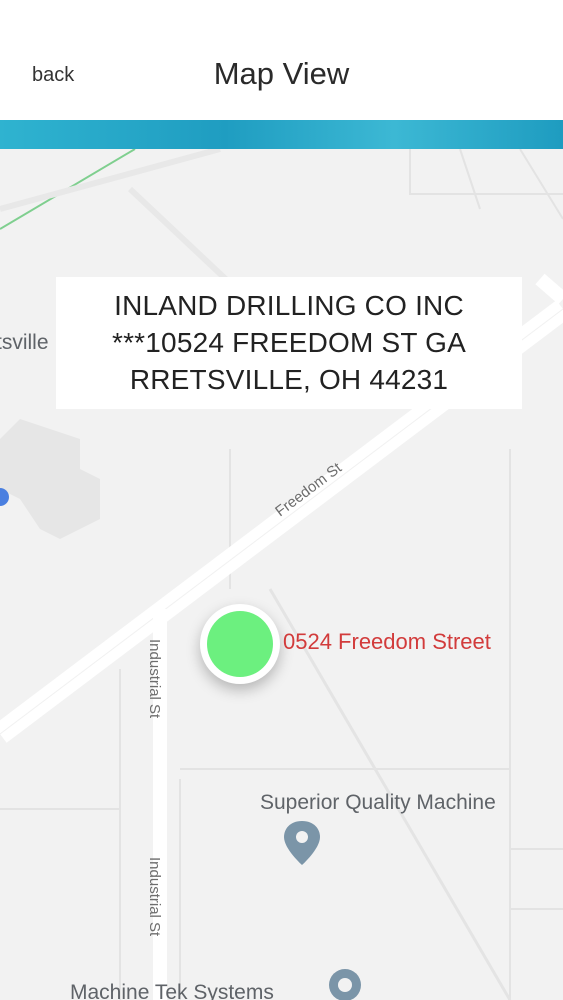 Image resolution: width=563 pixels, height=1000 pixels. Describe the element at coordinates (172, 990) in the screenshot. I see `place-label-machine-tek: Machine Tek Systems` at that location.